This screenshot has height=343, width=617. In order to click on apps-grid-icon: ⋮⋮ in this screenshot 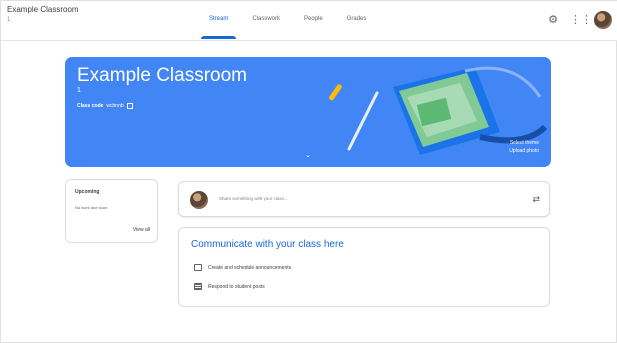, I will do `click(581, 20)`.